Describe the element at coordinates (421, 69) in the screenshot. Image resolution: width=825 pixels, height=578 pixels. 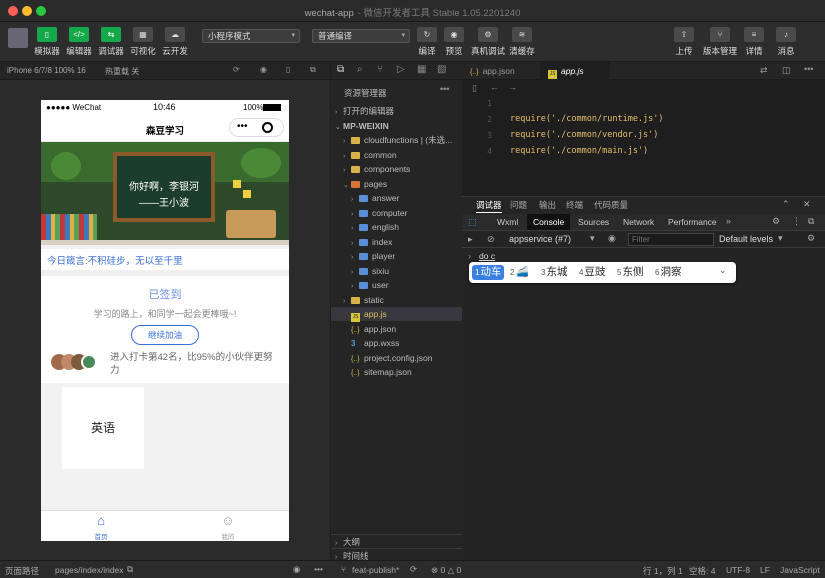
I see `extensions-icon: ▦` at that location.